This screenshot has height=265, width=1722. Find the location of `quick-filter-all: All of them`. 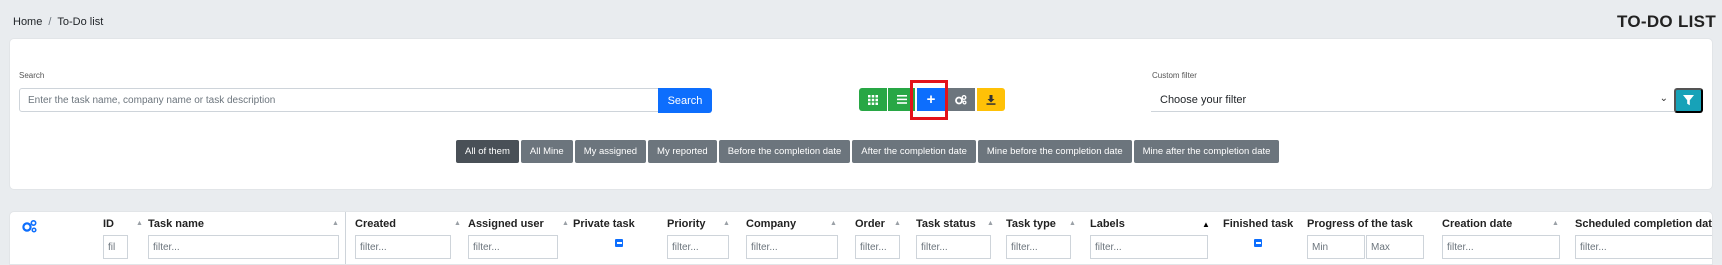

quick-filter-all: All of them is located at coordinates (487, 151).